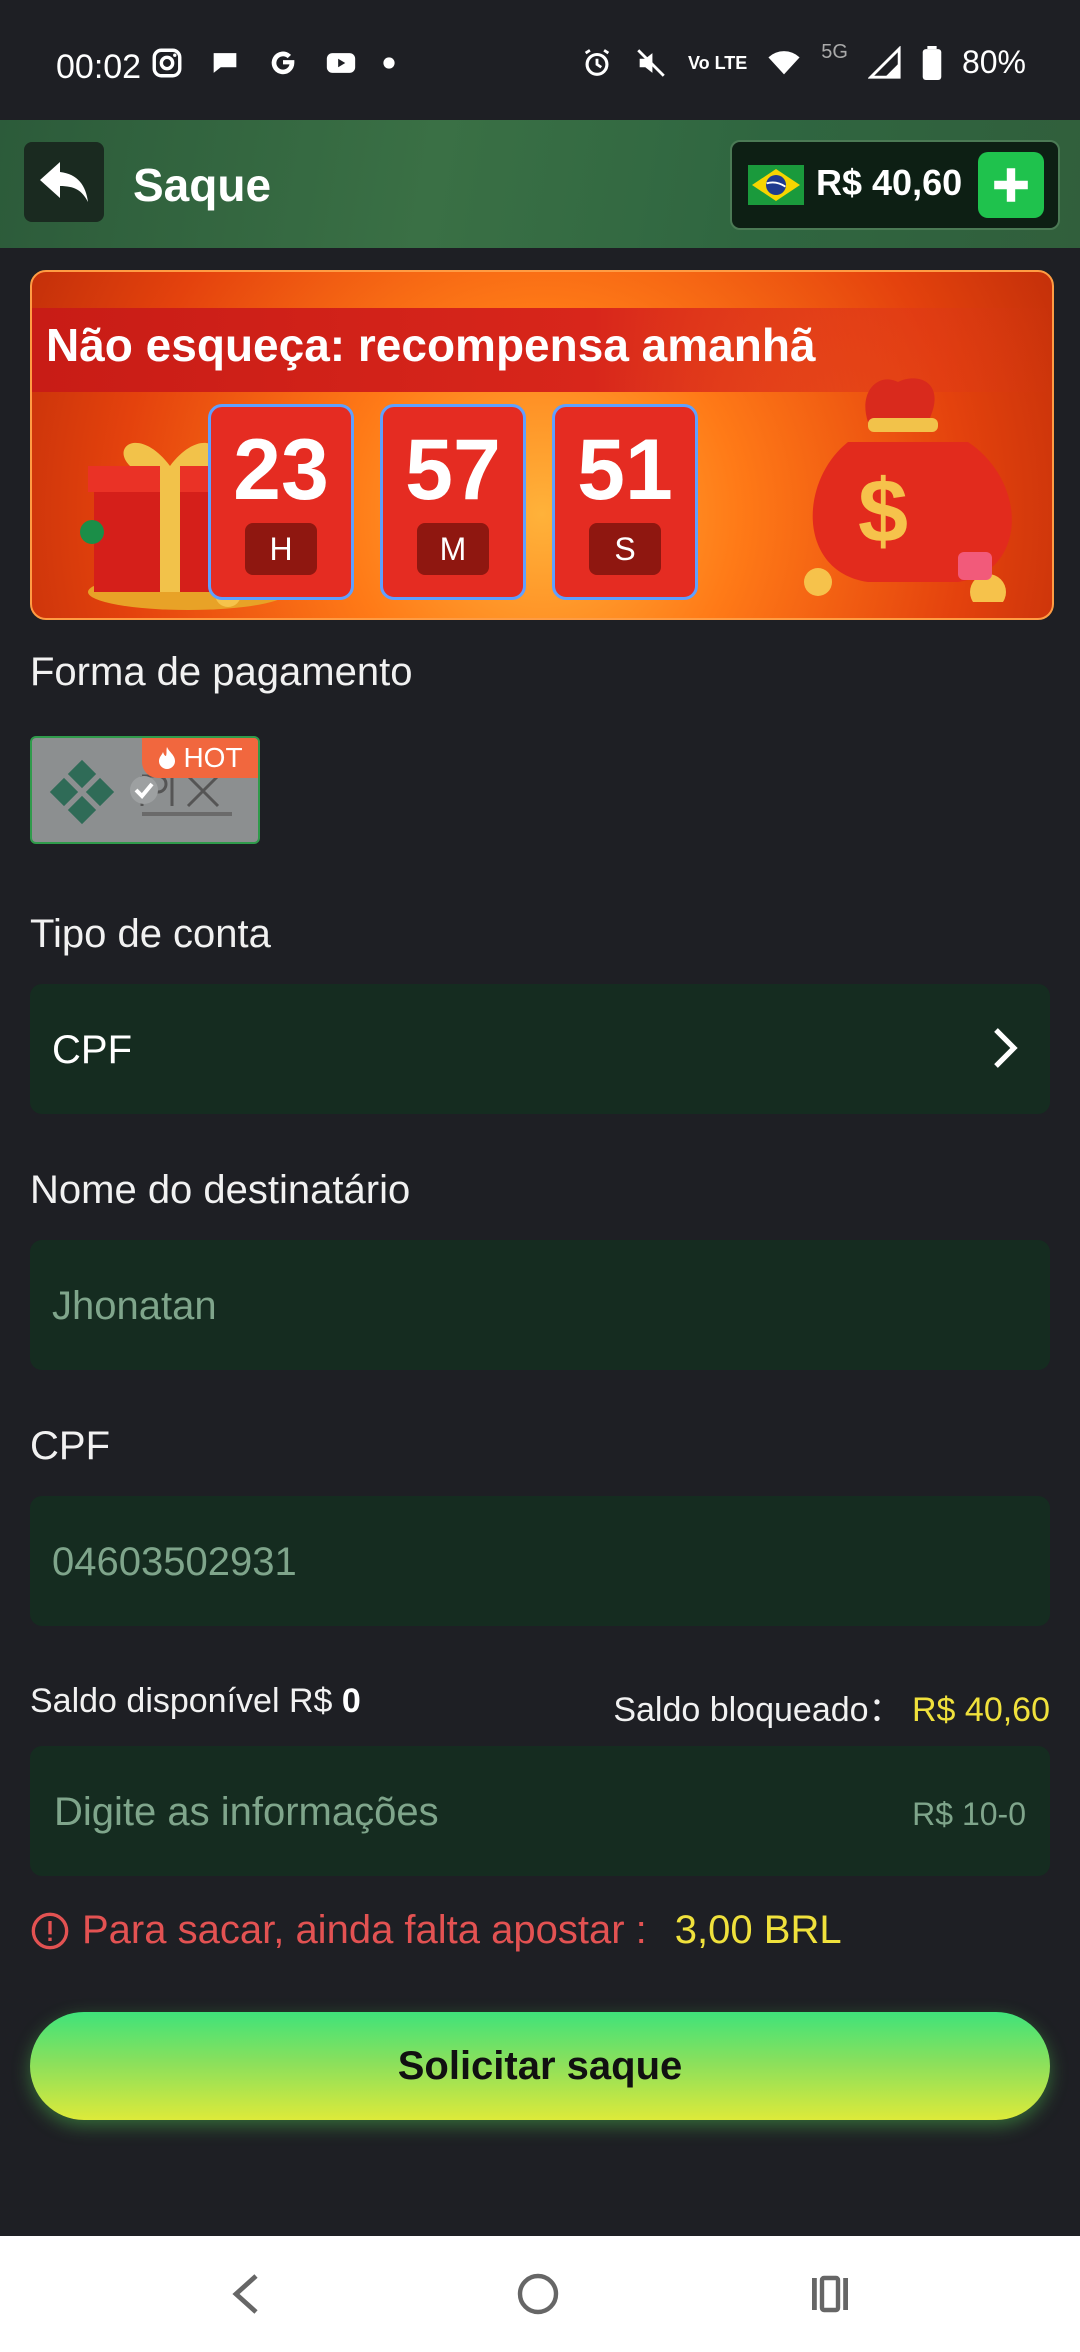 The image size is (1080, 2352). I want to click on recipient-name-label: Nome do destinatário, so click(220, 1190).